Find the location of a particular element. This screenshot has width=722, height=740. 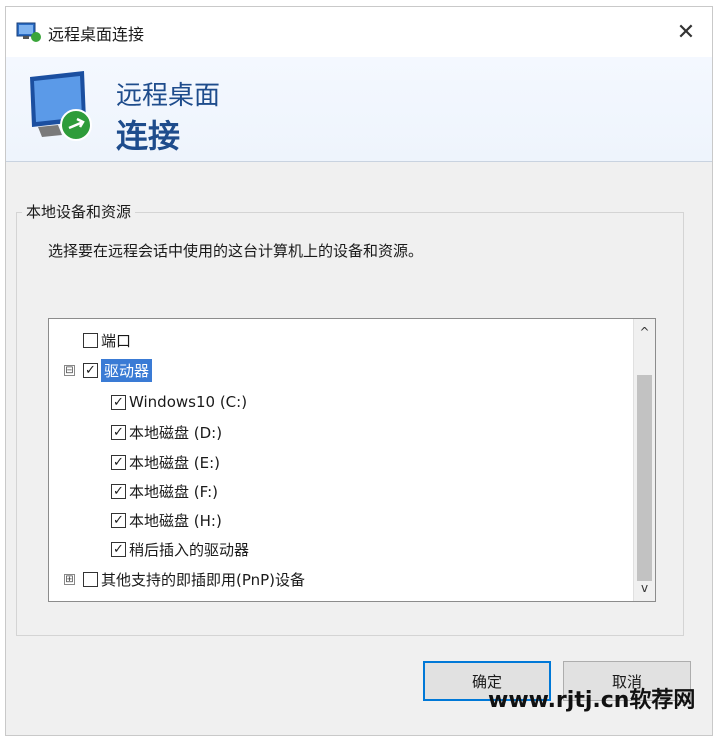

tree-item-label: 本地磁盘 (D:) is located at coordinates (176, 432).